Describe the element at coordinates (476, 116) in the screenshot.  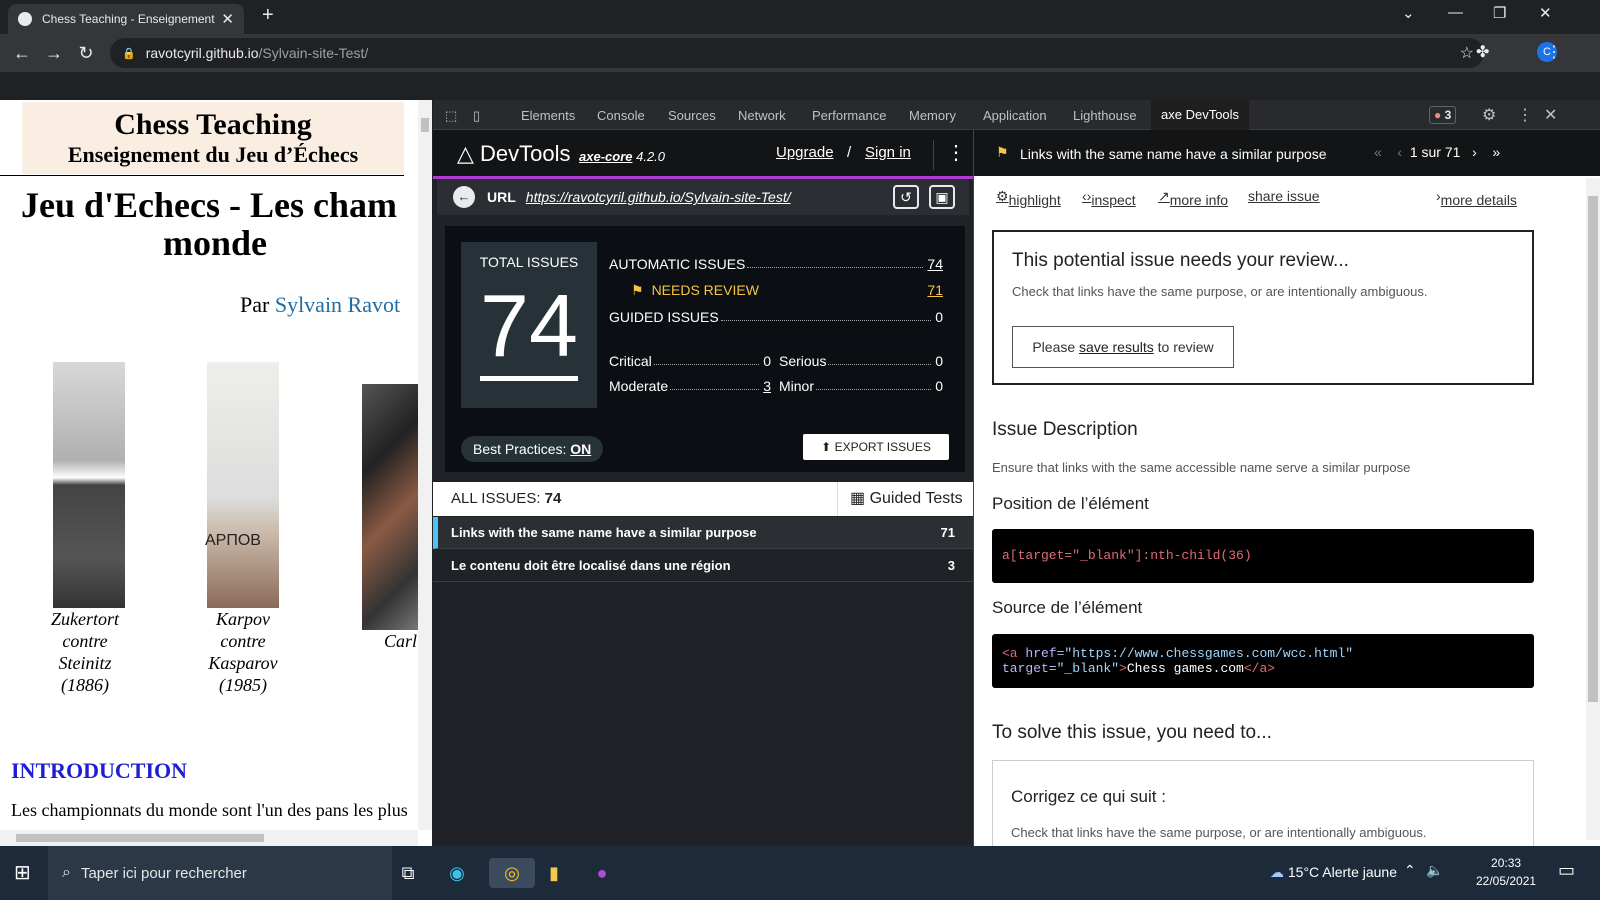
I see `device-toolbar-icon: ▯` at that location.